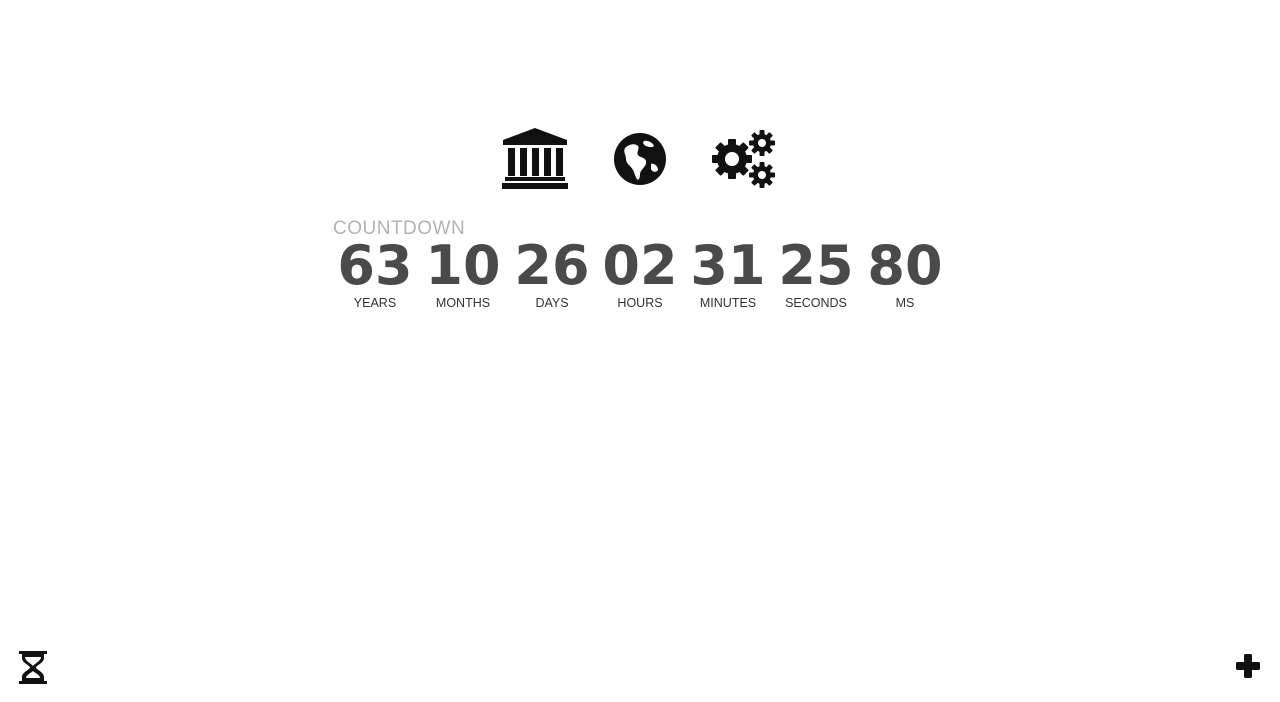 Image resolution: width=1280 pixels, height=702 pixels. I want to click on unit-ms: 80 MS, so click(905, 272).